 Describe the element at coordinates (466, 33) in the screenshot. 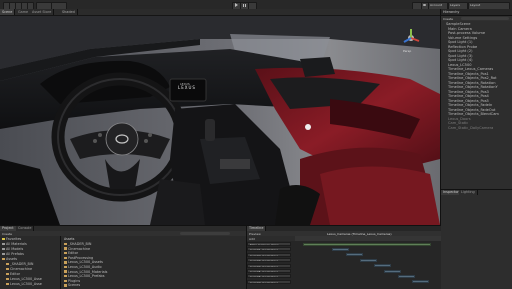

I see `hierarchy-item: Post-process Volume` at that location.